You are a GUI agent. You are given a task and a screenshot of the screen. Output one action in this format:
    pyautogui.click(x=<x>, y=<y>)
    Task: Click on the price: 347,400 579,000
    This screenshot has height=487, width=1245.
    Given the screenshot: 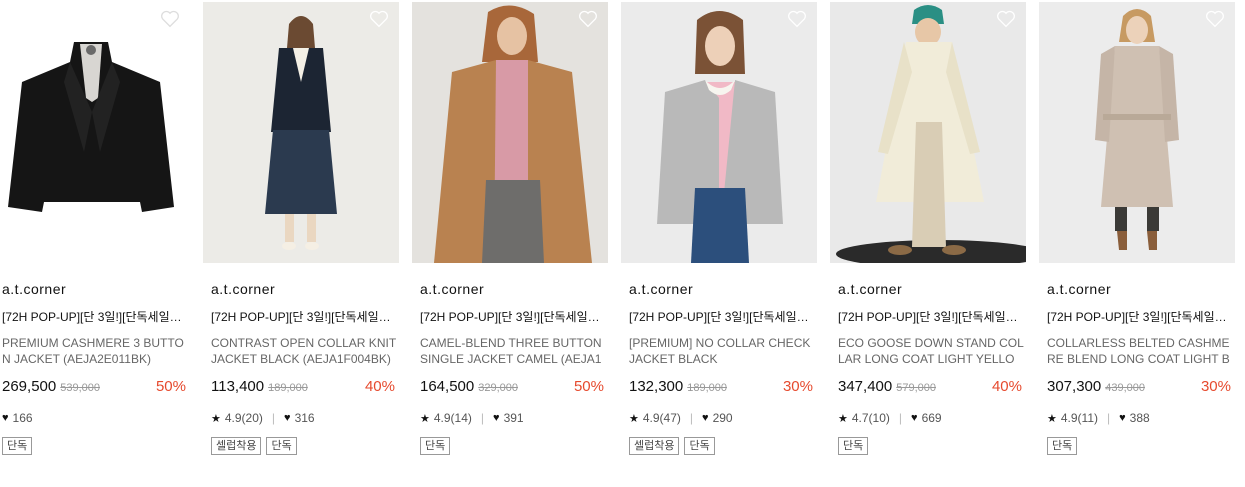 What is the action you would take?
    pyautogui.click(x=887, y=386)
    